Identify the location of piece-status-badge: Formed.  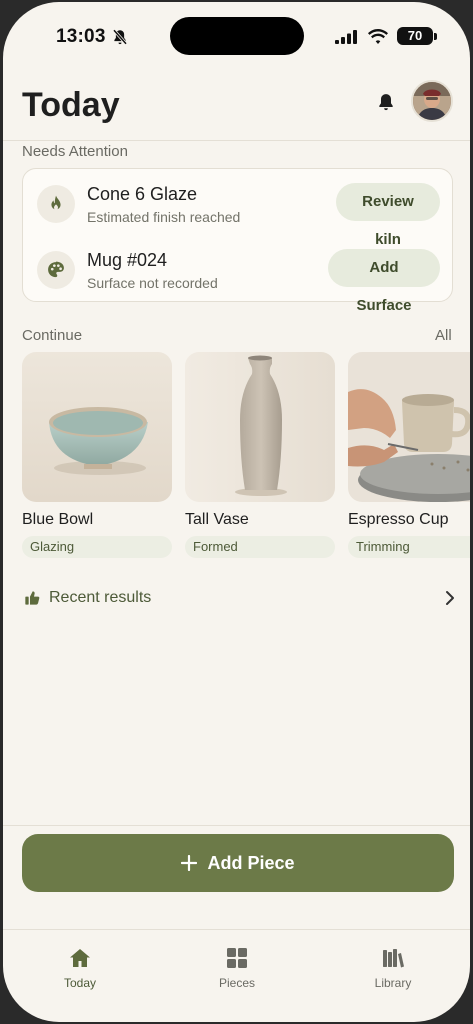
(260, 547).